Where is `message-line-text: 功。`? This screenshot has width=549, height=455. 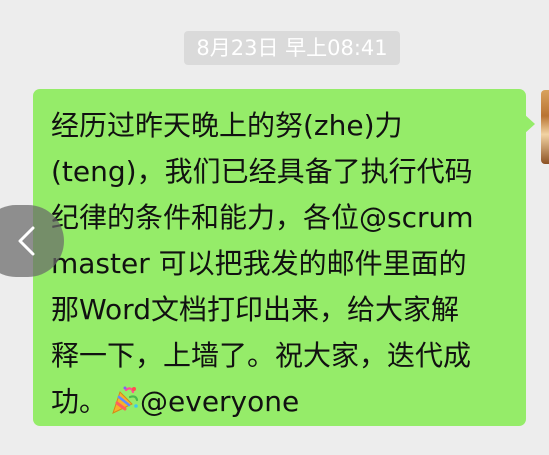 message-line-text: 功。 is located at coordinates (79, 401).